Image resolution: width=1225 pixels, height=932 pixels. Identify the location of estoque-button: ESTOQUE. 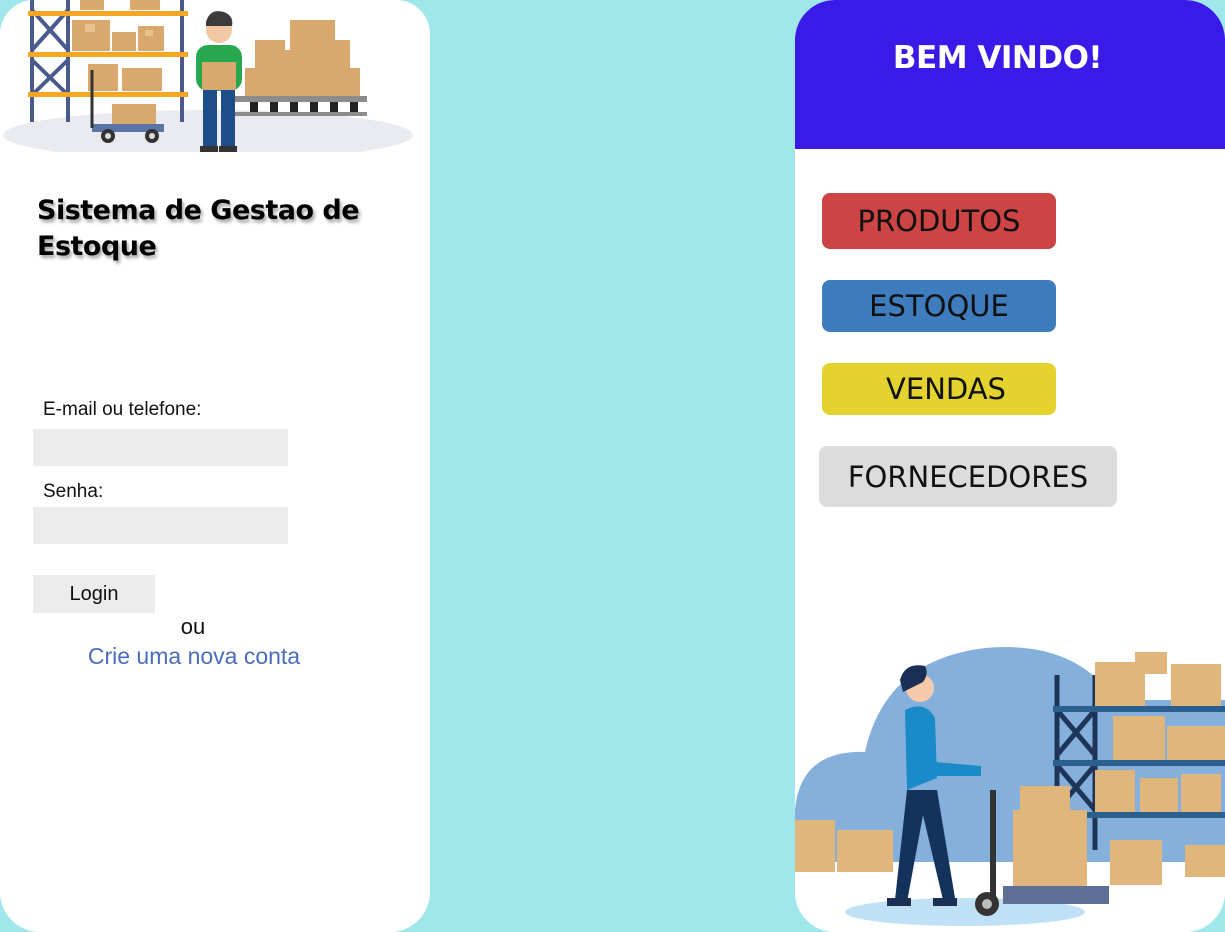
(939, 306).